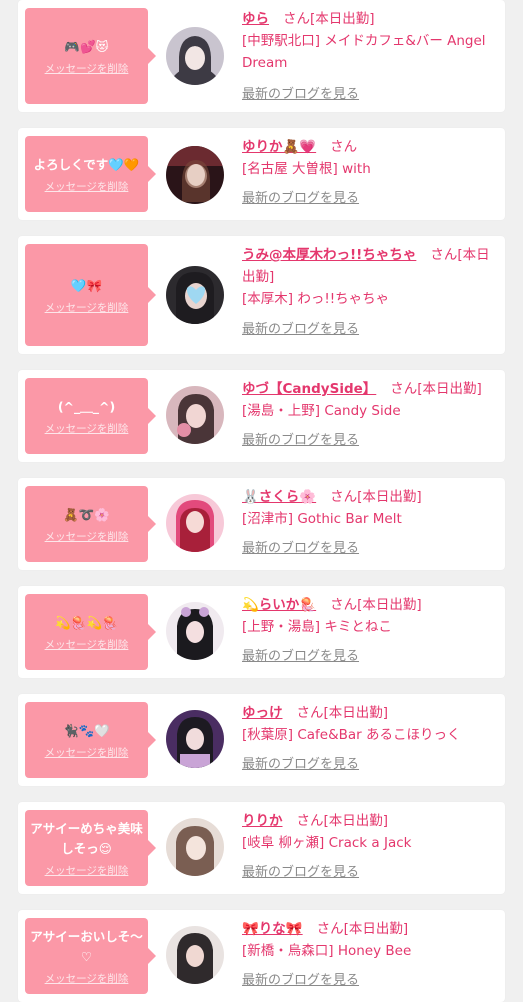  What do you see at coordinates (279, 147) in the screenshot?
I see `user-name-link: ゆりか🧸💗` at bounding box center [279, 147].